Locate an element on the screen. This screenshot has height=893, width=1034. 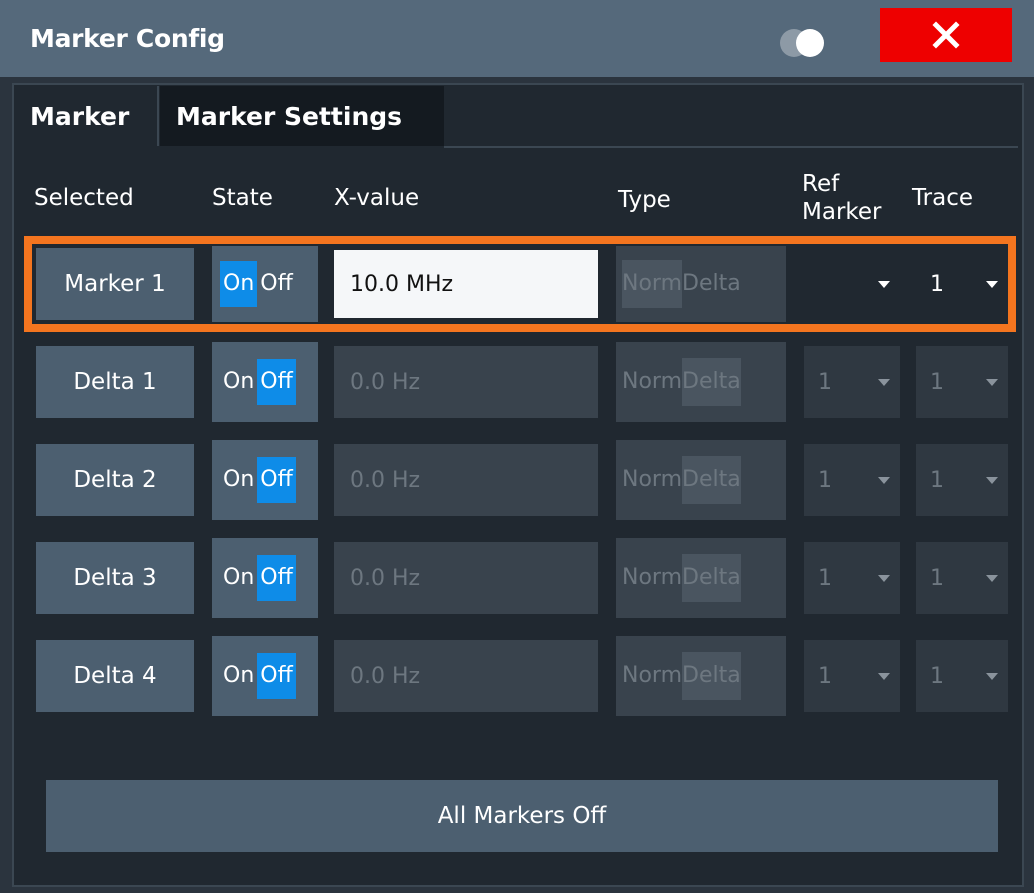
marker-1-trace-dropdown: 1 is located at coordinates (962, 284).